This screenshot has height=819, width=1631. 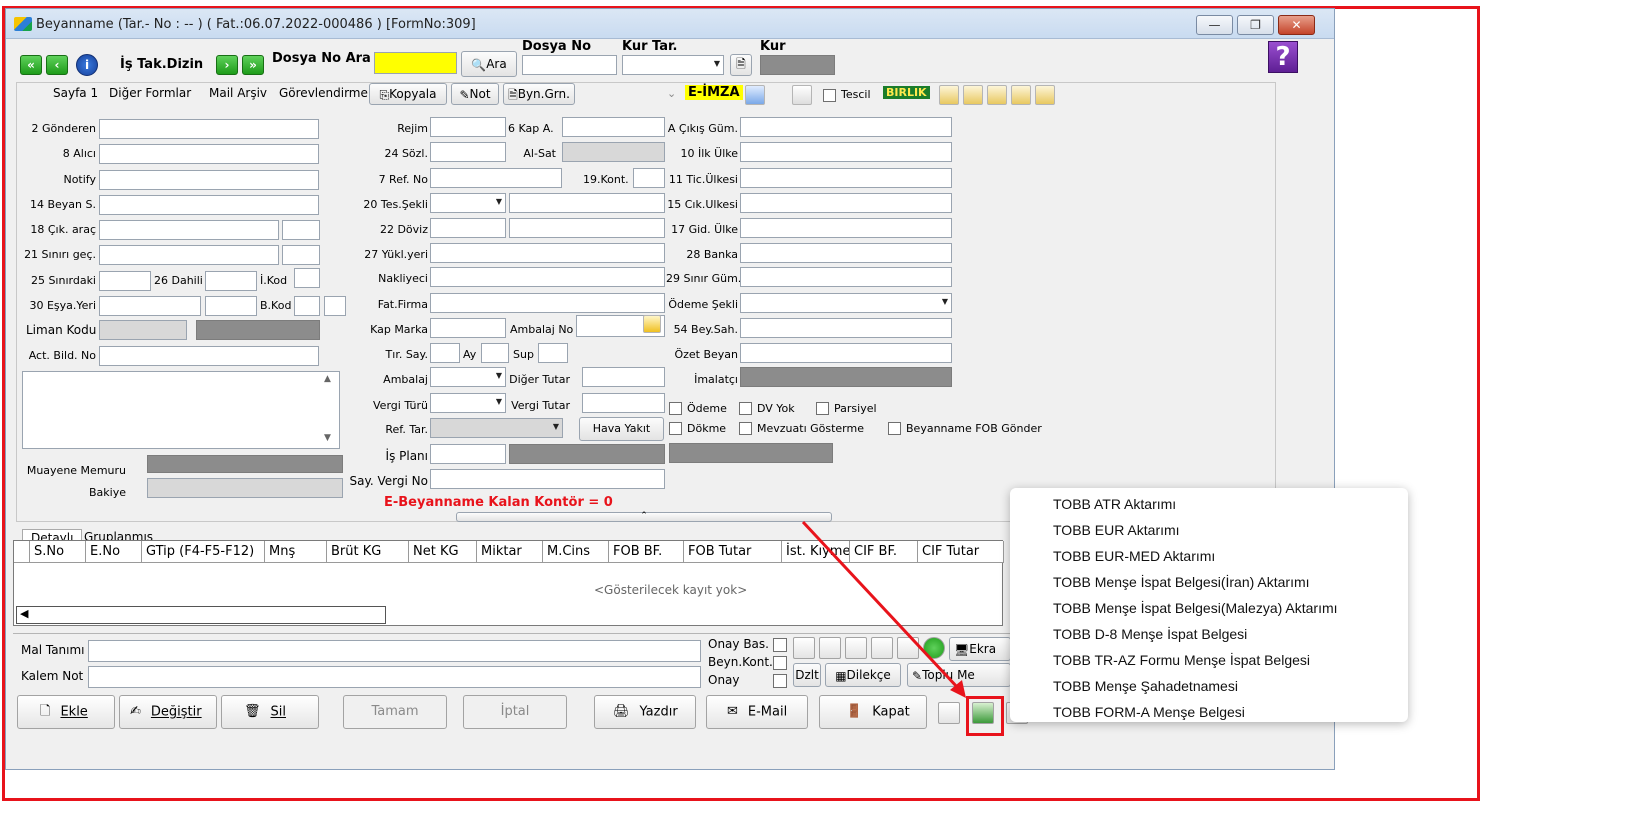 What do you see at coordinates (802, 95) in the screenshot?
I see `preview-icon` at bounding box center [802, 95].